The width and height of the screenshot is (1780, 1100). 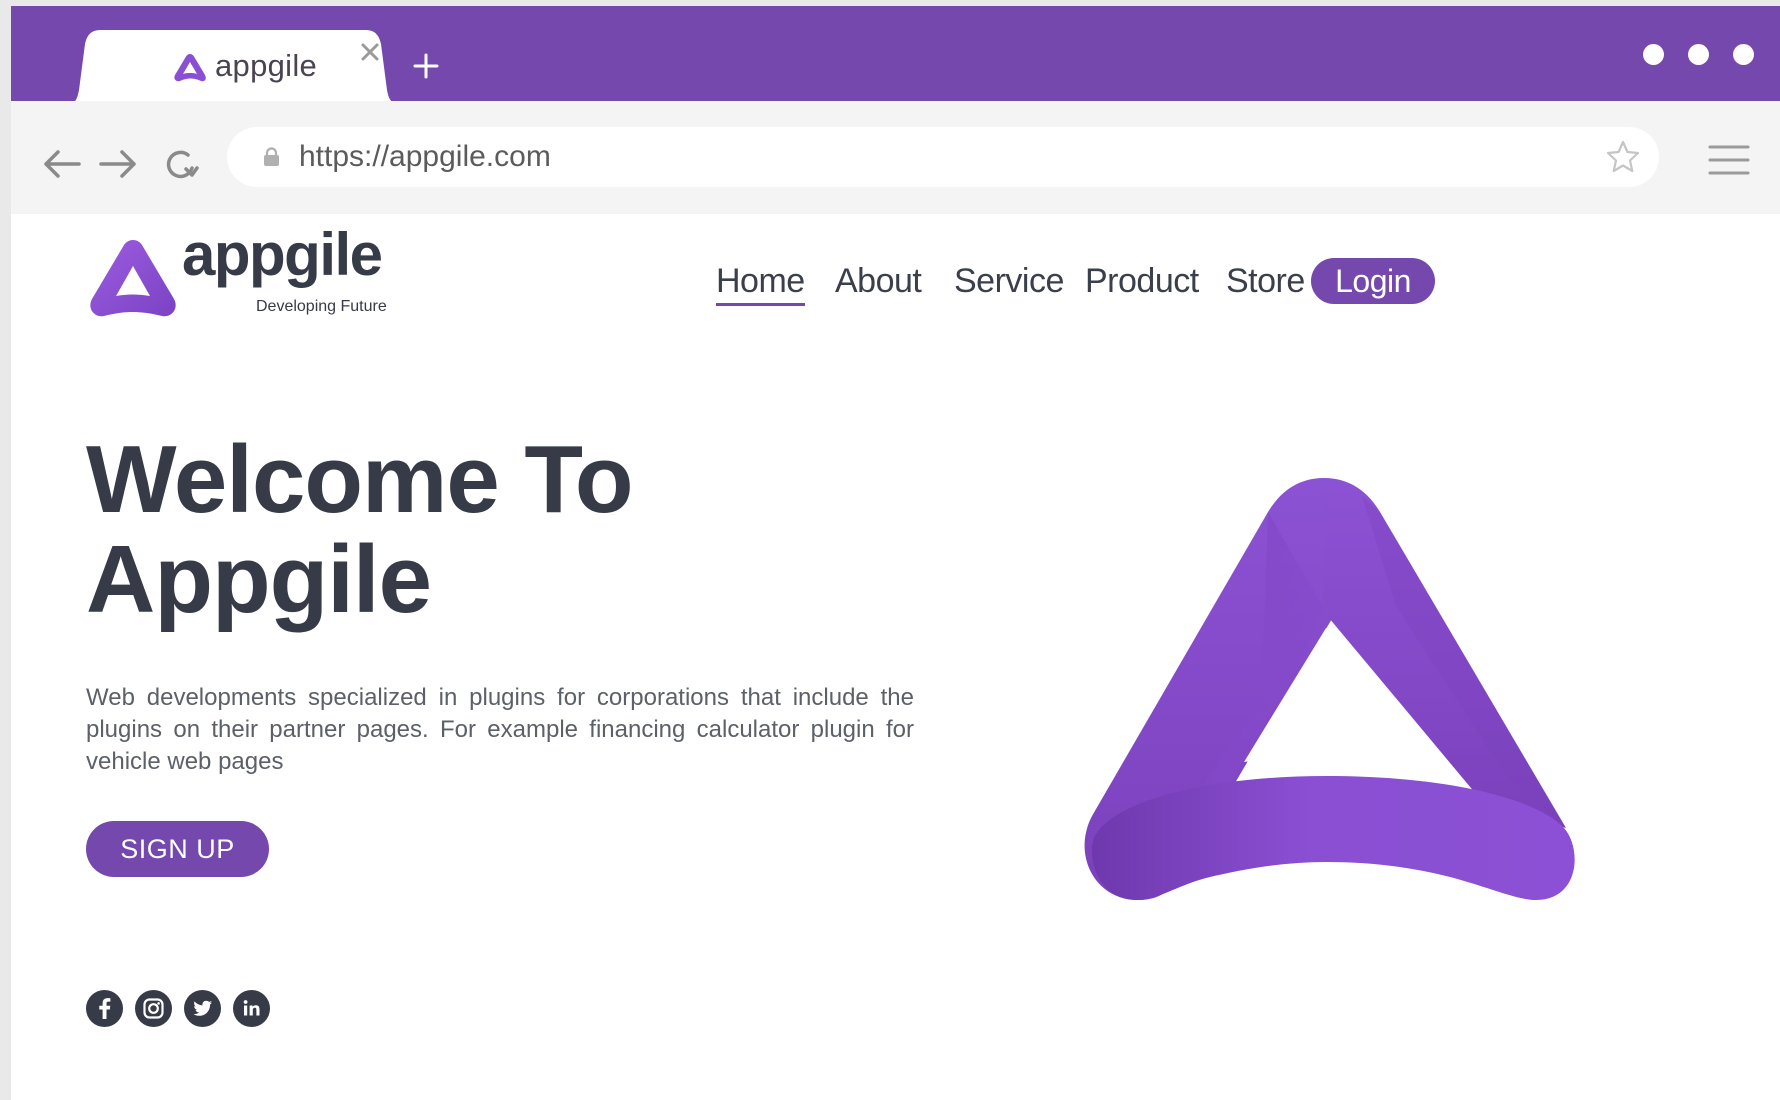 What do you see at coordinates (251, 1008) in the screenshot?
I see `linkedin-icon` at bounding box center [251, 1008].